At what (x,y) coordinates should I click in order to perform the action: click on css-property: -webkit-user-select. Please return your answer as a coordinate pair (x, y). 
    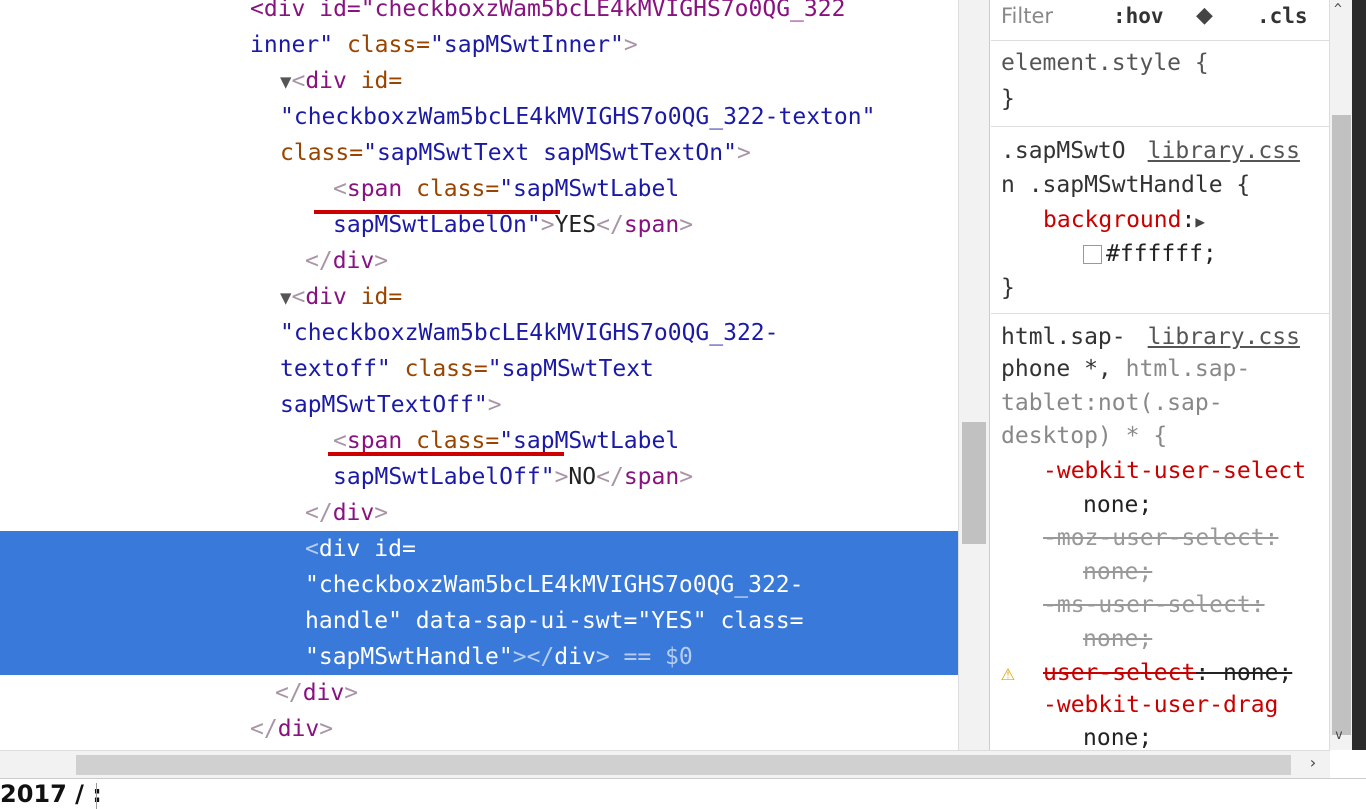
    Looking at the image, I should click on (1174, 471).